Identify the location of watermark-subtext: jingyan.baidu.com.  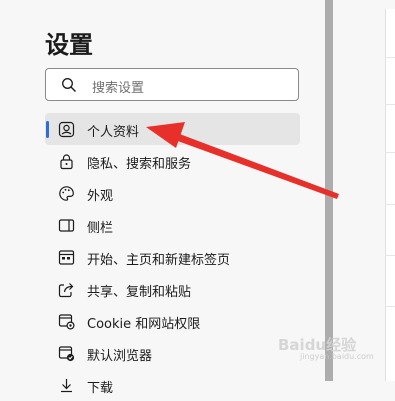
(337, 356).